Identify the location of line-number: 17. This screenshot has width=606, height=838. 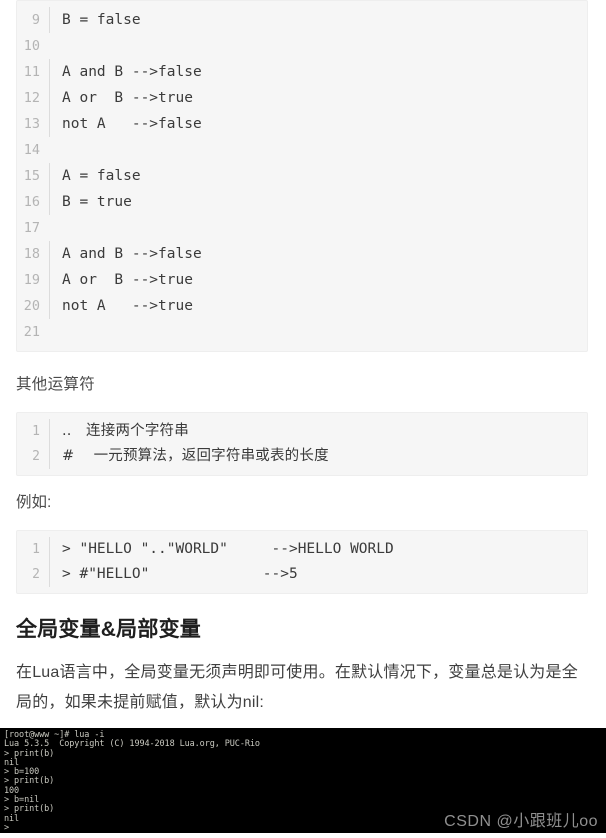
(31, 228).